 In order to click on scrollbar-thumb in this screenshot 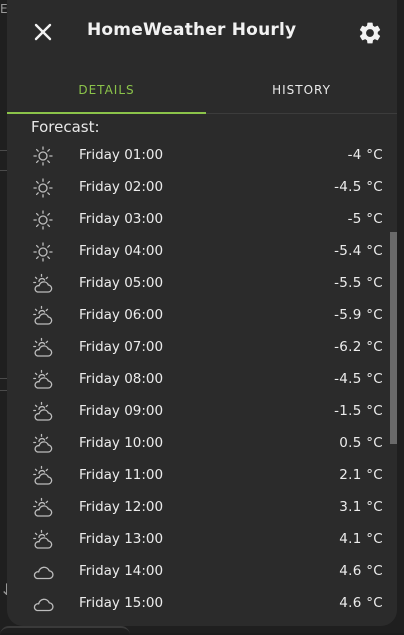, I will do `click(393, 338)`.